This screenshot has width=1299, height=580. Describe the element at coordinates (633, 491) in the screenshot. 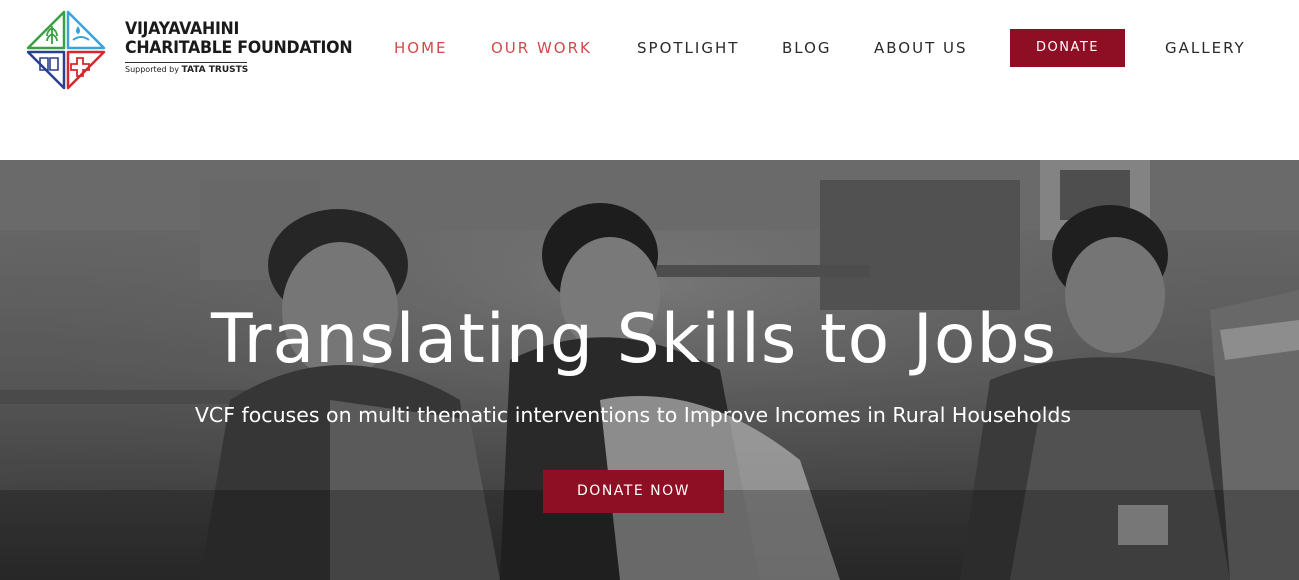

I see `donate-now-button: DONATE NOW` at that location.